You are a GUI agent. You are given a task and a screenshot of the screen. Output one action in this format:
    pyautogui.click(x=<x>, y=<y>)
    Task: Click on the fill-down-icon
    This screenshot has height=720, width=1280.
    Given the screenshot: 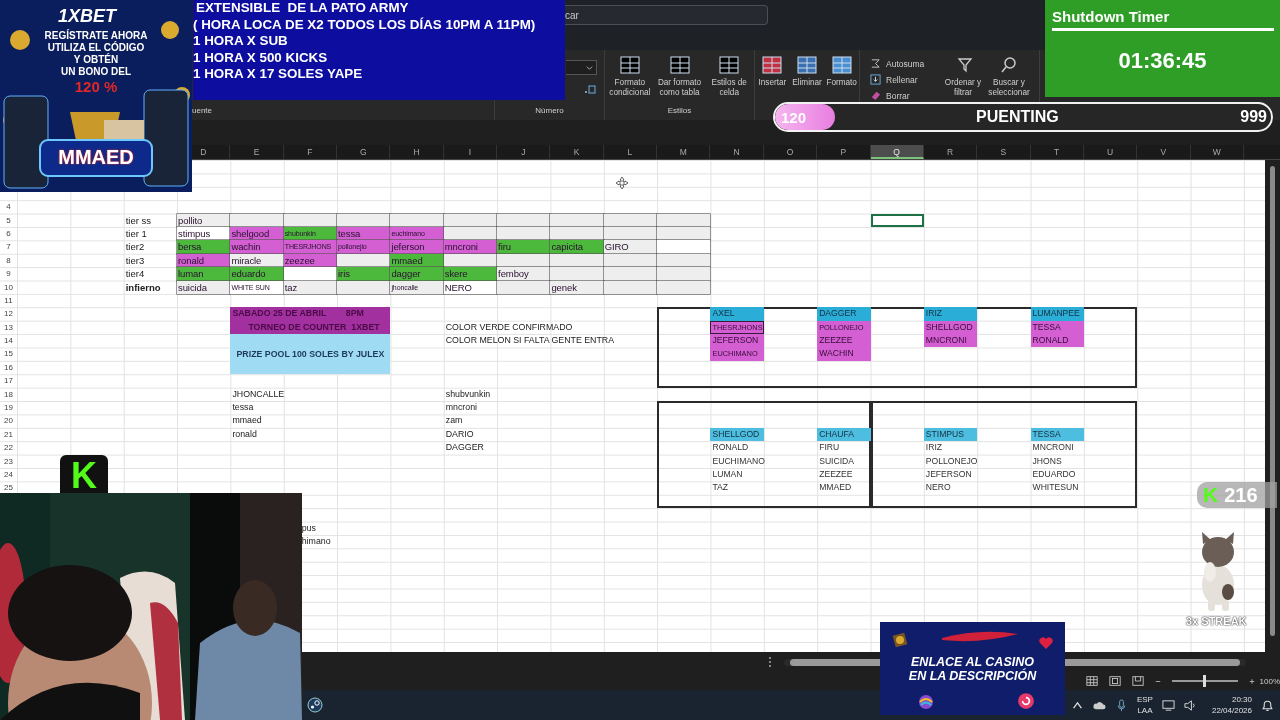 What is the action you would take?
    pyautogui.click(x=875, y=79)
    